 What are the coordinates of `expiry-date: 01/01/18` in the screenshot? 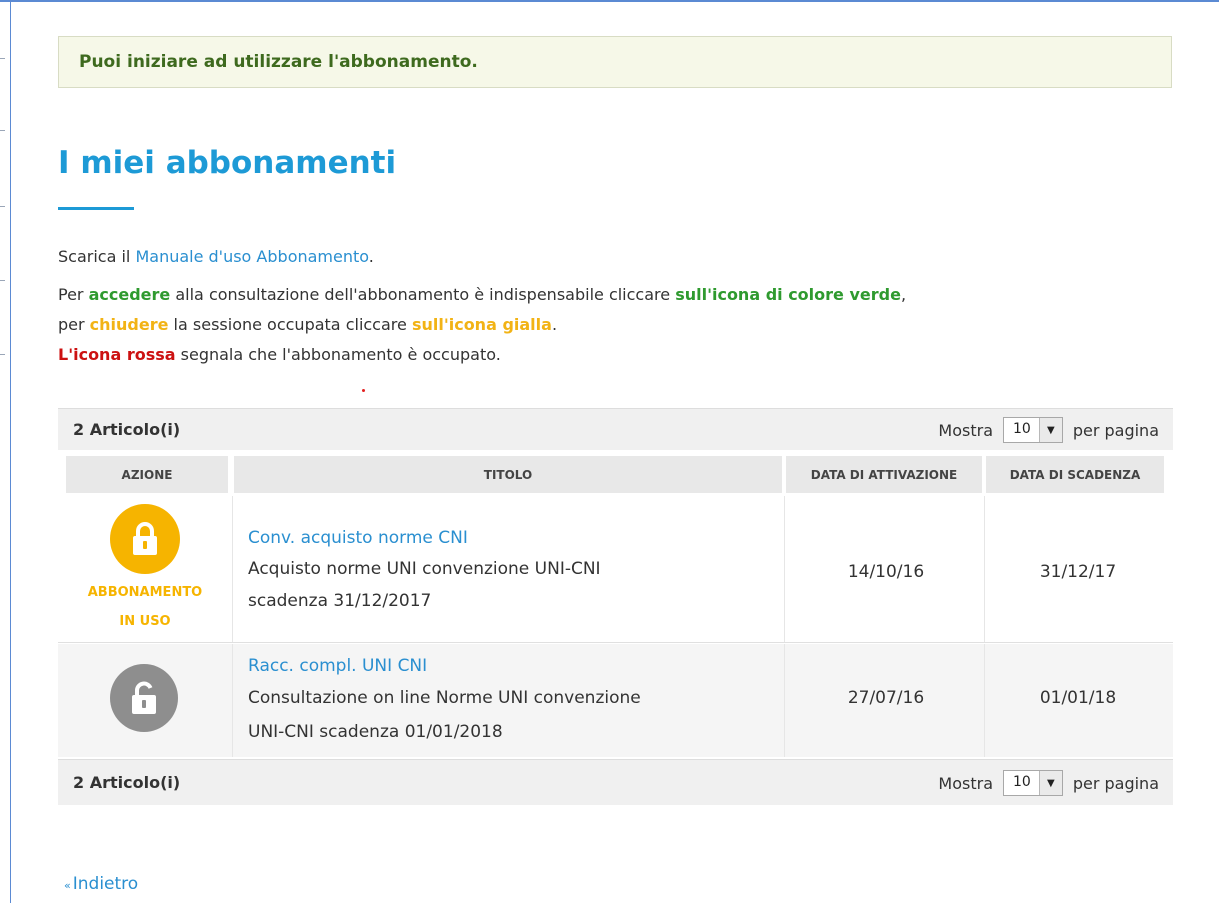 It's located at (1078, 698).